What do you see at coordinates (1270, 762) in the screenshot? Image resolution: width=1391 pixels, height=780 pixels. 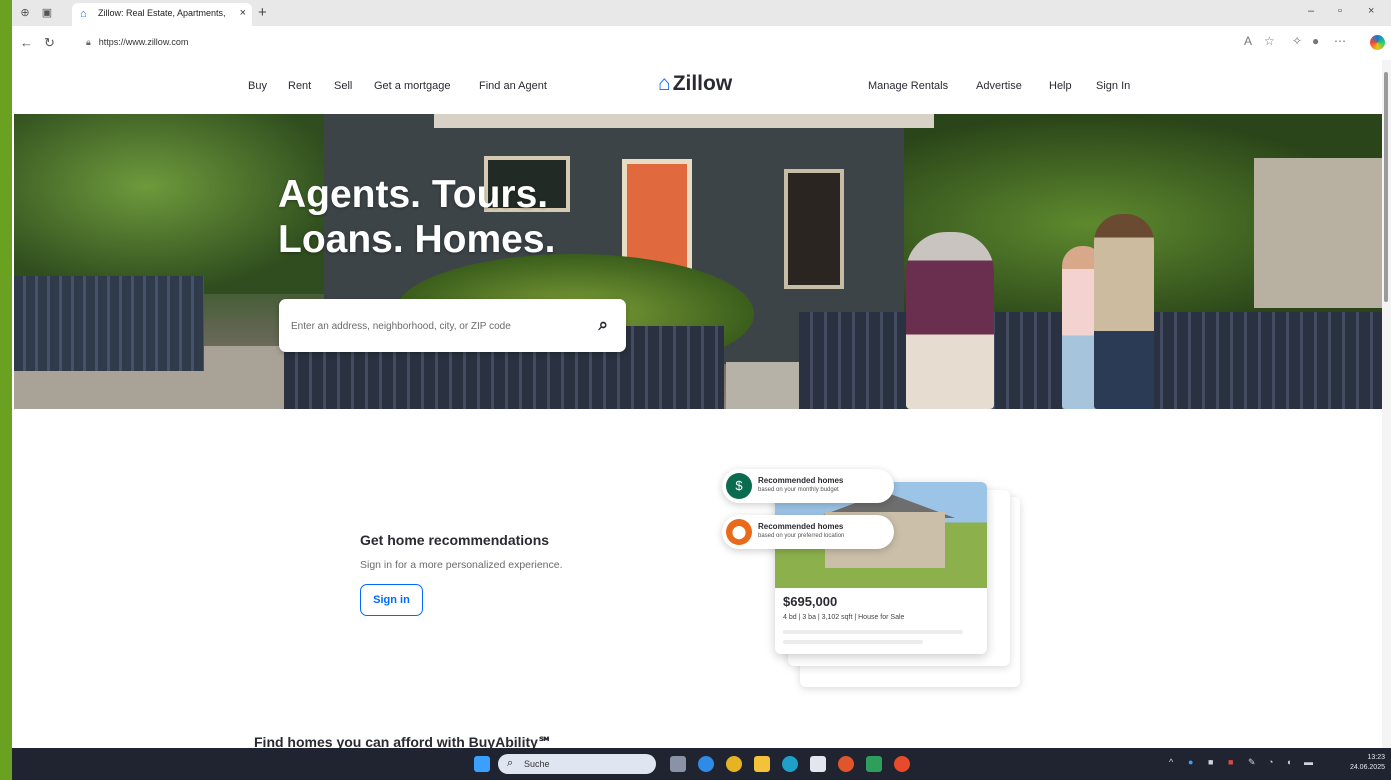 I see `wifi-icon: ◔` at bounding box center [1270, 762].